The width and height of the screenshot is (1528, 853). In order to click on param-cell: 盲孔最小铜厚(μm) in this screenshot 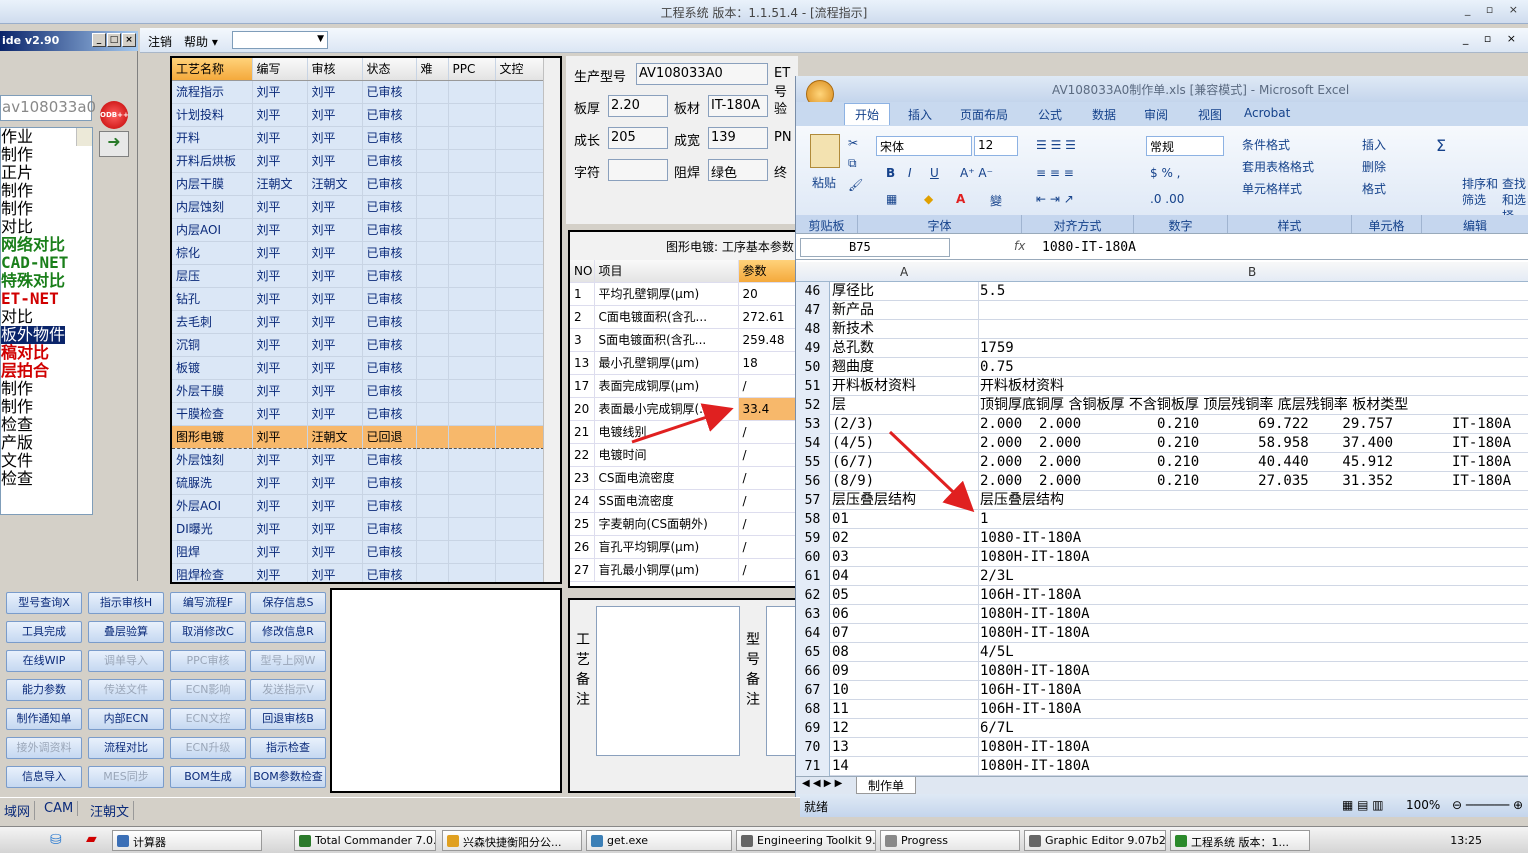, I will do `click(666, 570)`.